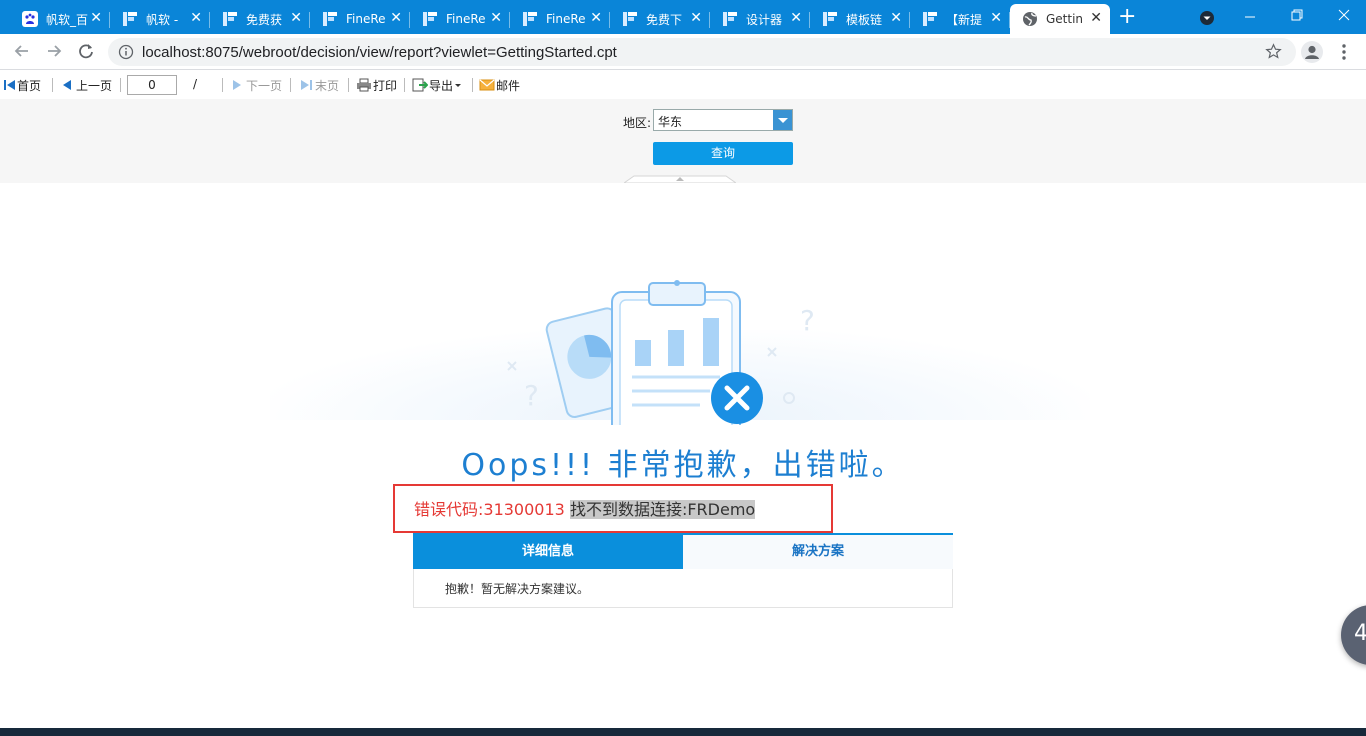 The height and width of the screenshot is (736, 1366). Describe the element at coordinates (264, 19) in the screenshot. I see `browser-tab-label: 免费获` at that location.